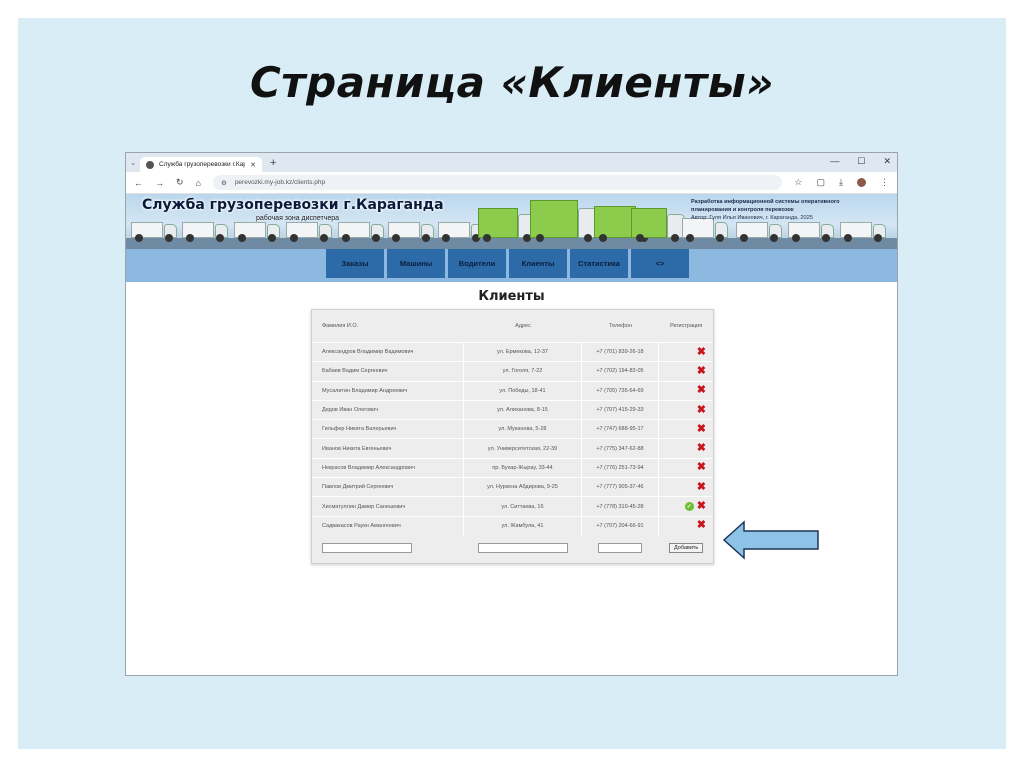 The height and width of the screenshot is (767, 1024). What do you see at coordinates (253, 165) in the screenshot?
I see `close-tab-icon: ✕` at bounding box center [253, 165].